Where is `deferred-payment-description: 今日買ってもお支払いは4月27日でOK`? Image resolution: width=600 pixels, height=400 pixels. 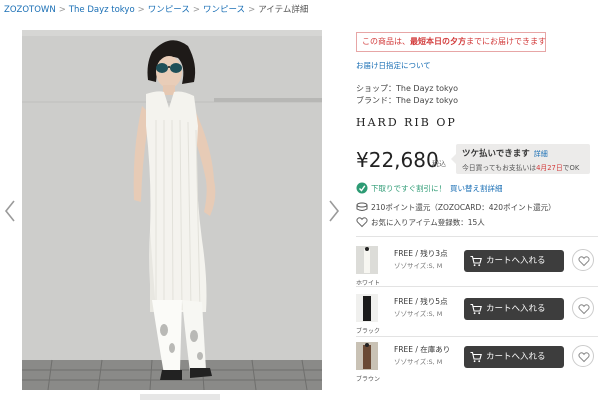
deferred-payment-description: 今日買ってもお支払いは4月27日でOK is located at coordinates (523, 167).